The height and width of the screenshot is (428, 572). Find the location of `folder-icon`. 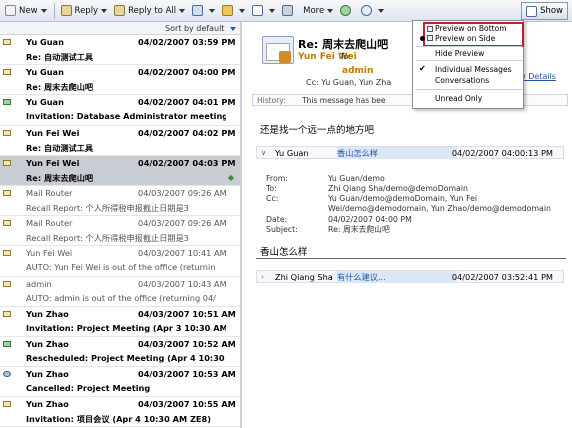

folder-icon is located at coordinates (228, 10).